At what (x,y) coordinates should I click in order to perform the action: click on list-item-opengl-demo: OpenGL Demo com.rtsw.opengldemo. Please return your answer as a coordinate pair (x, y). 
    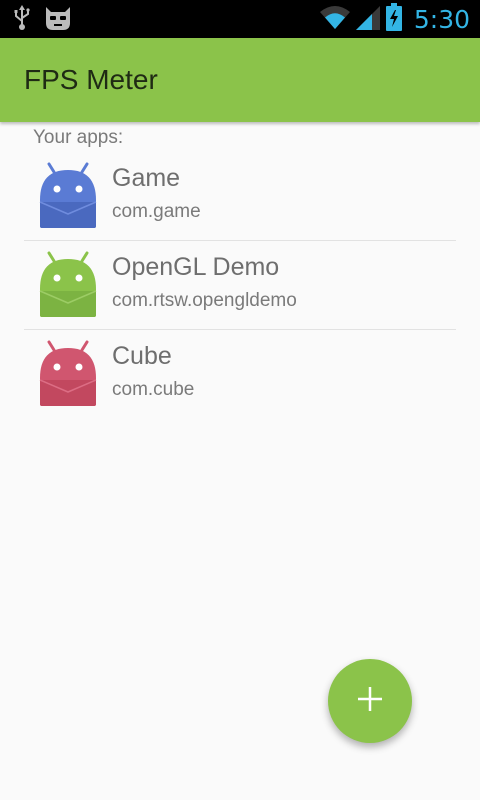
    Looking at the image, I should click on (240, 285).